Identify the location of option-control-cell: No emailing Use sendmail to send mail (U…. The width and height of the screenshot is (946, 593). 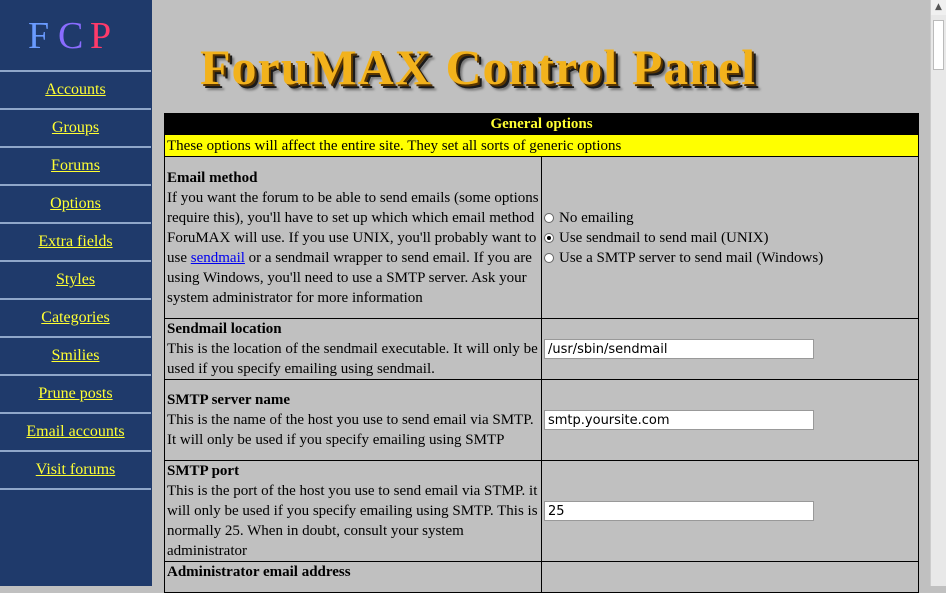
(730, 237).